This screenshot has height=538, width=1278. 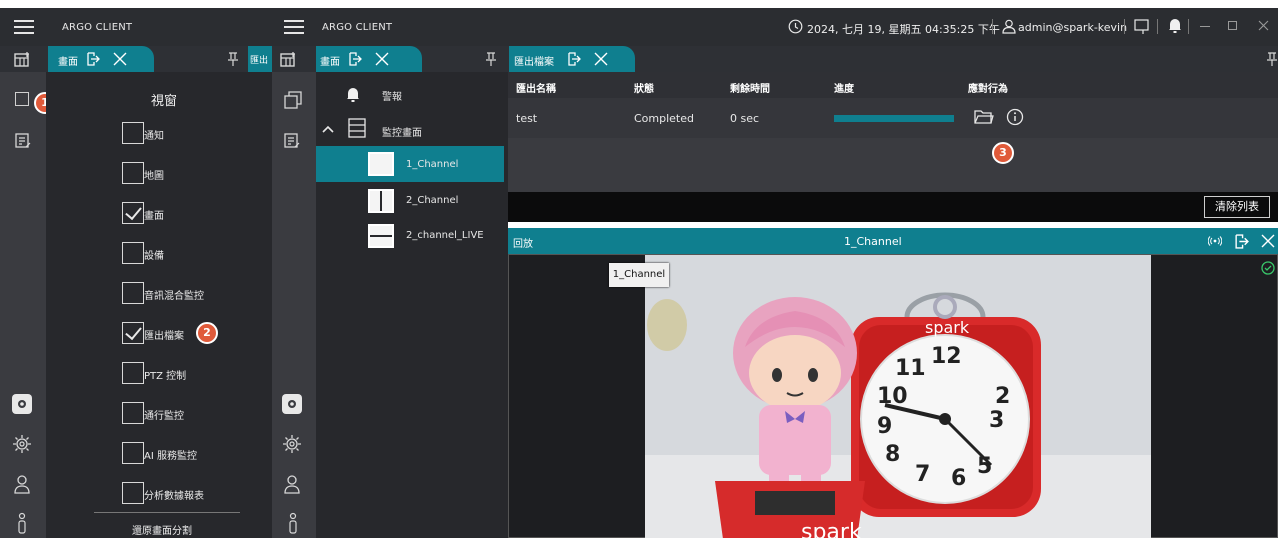 I want to click on tab-export: 匯出檔案, so click(x=572, y=59).